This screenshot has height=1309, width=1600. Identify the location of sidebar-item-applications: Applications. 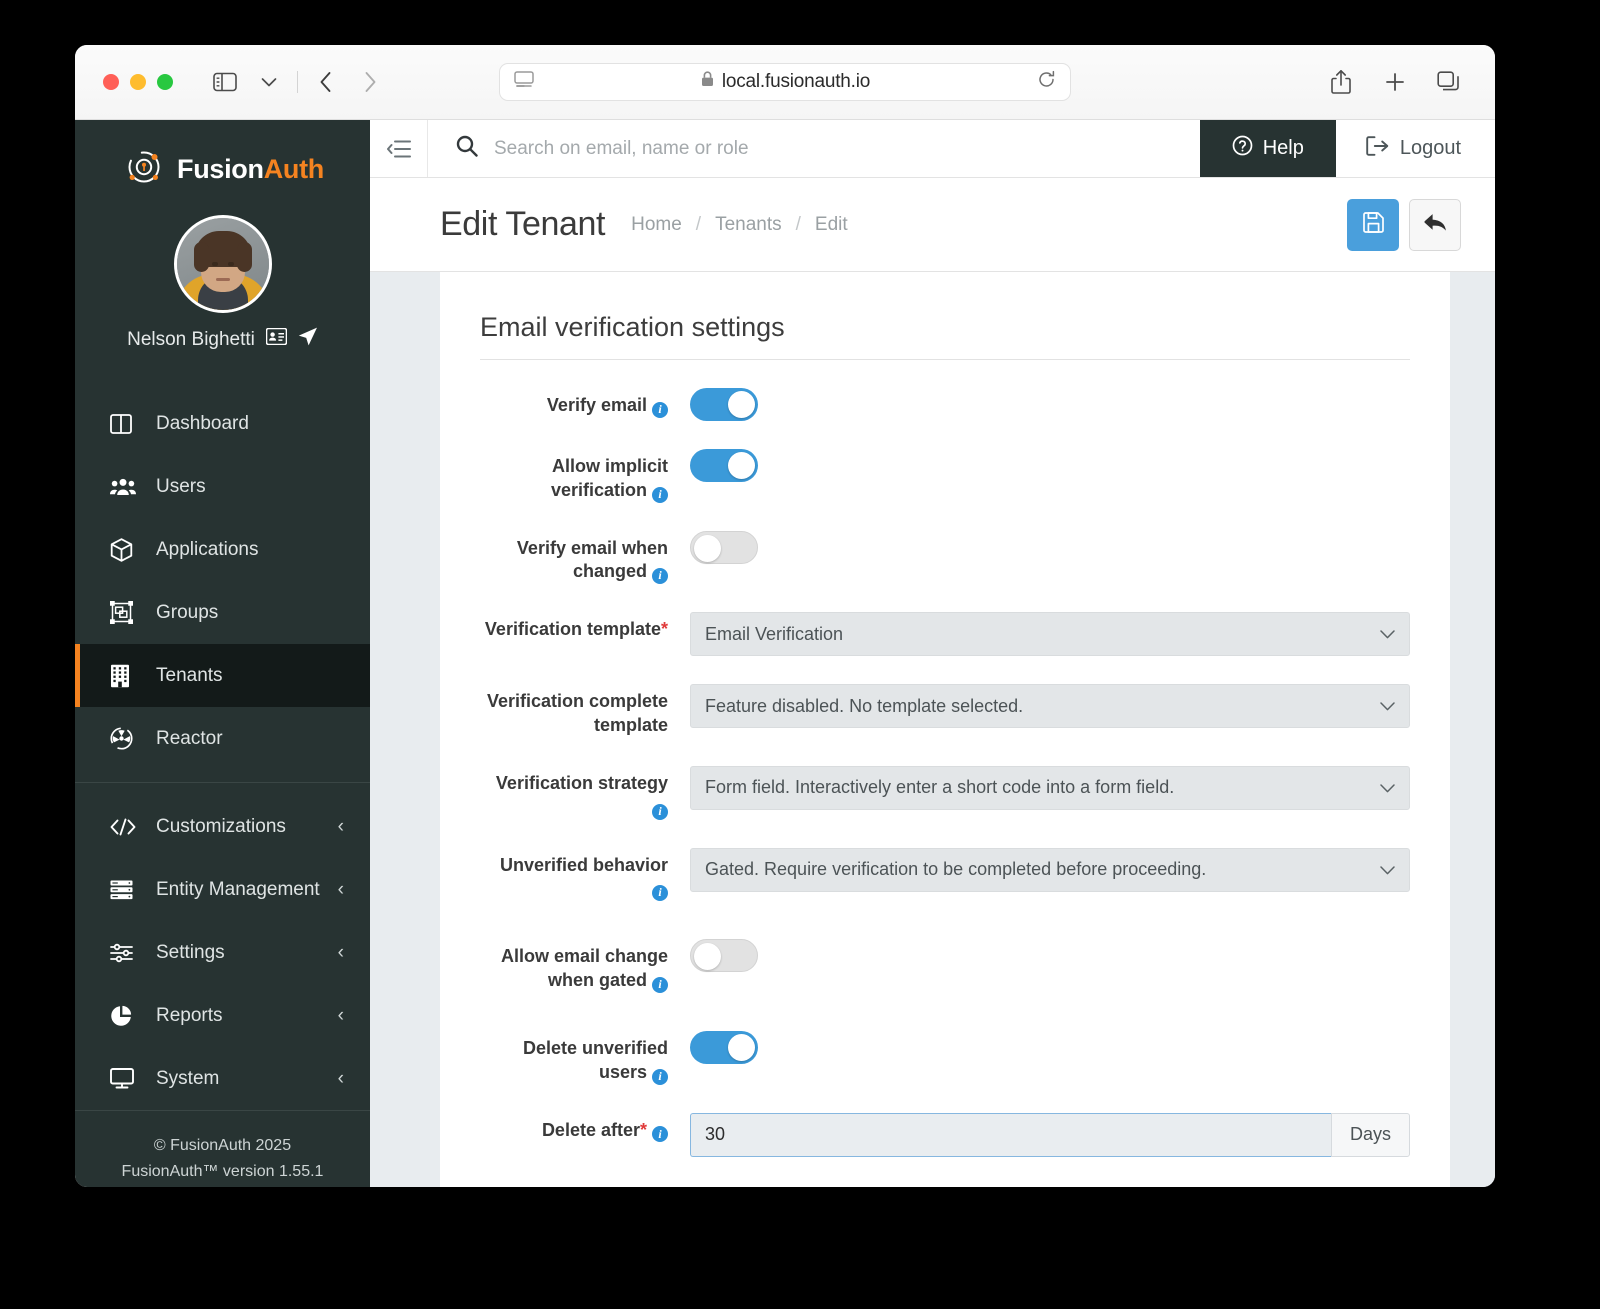
(222, 549).